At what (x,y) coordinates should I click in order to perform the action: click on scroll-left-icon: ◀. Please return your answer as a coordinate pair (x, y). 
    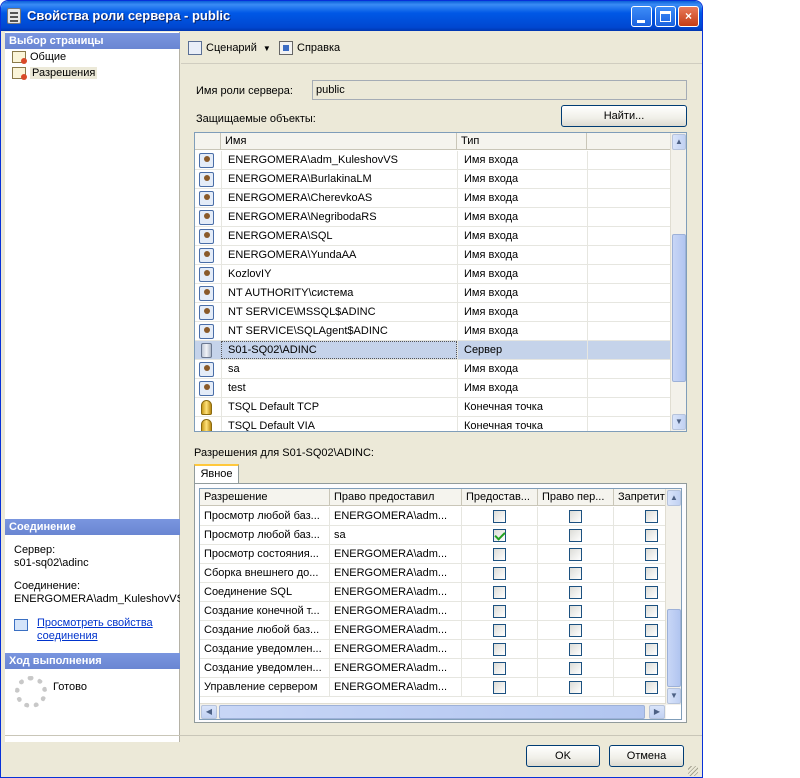
    Looking at the image, I should click on (209, 712).